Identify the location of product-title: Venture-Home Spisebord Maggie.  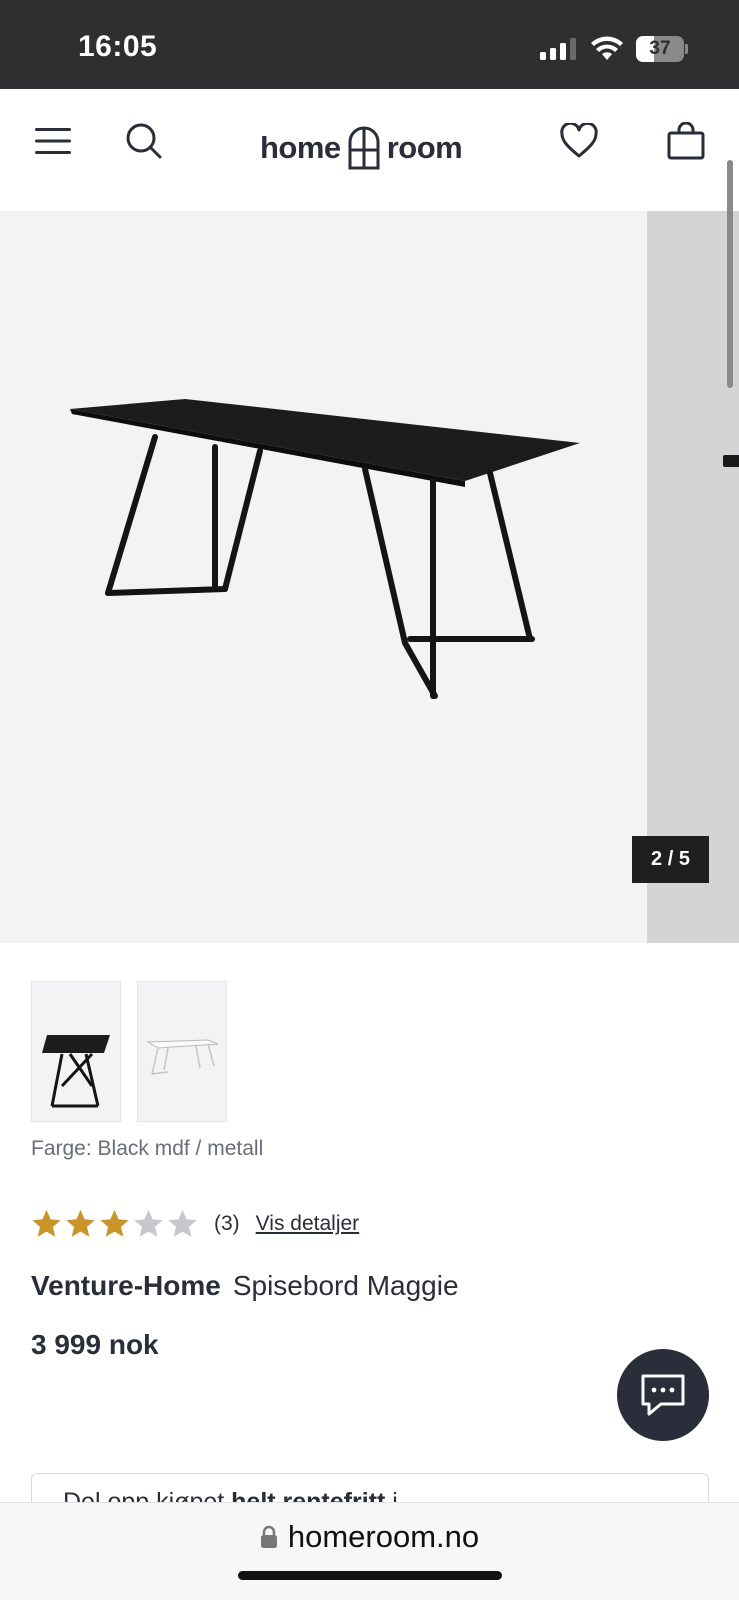
(245, 1286).